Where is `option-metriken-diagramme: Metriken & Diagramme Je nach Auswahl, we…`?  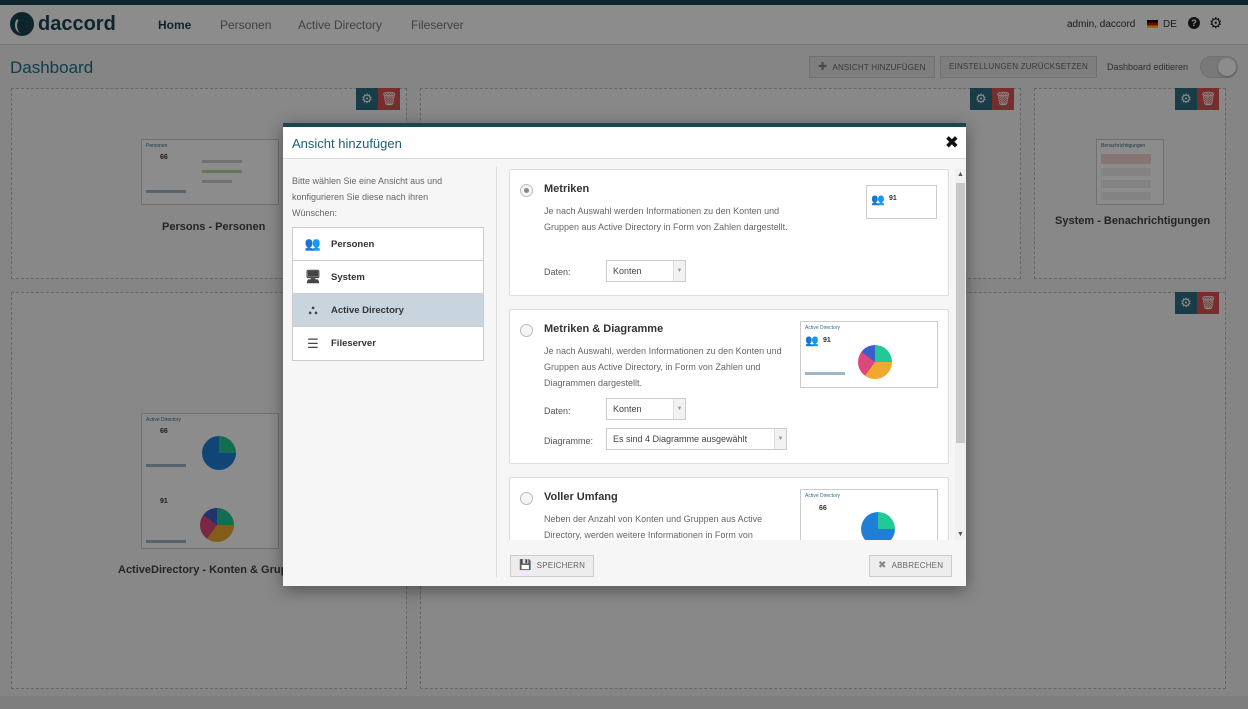
option-metriken-diagramme: Metriken & Diagramme Je nach Auswahl, we… is located at coordinates (729, 386).